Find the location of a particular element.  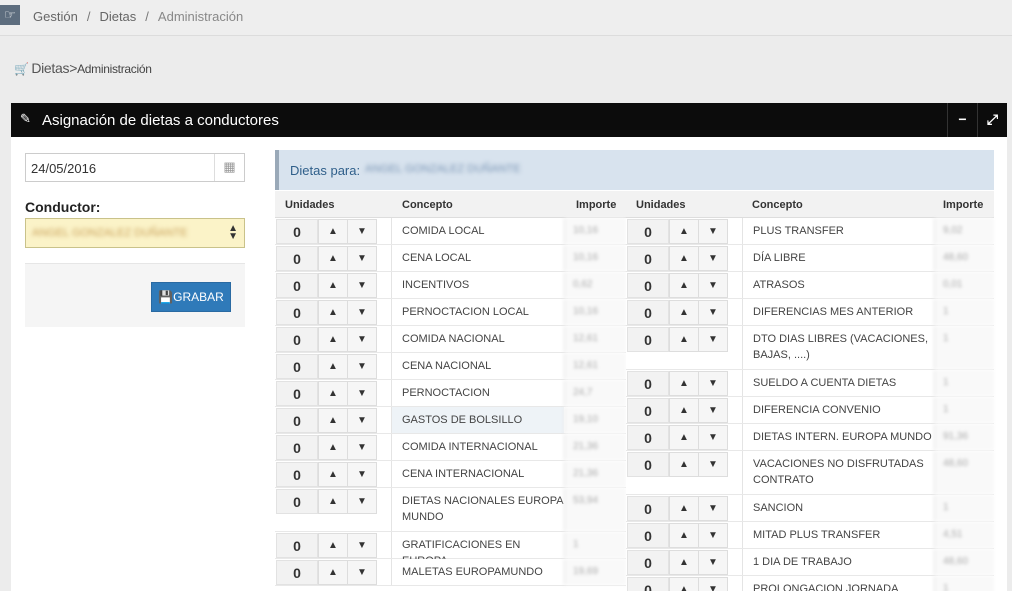

importe-value: 10,16 is located at coordinates (595, 258).